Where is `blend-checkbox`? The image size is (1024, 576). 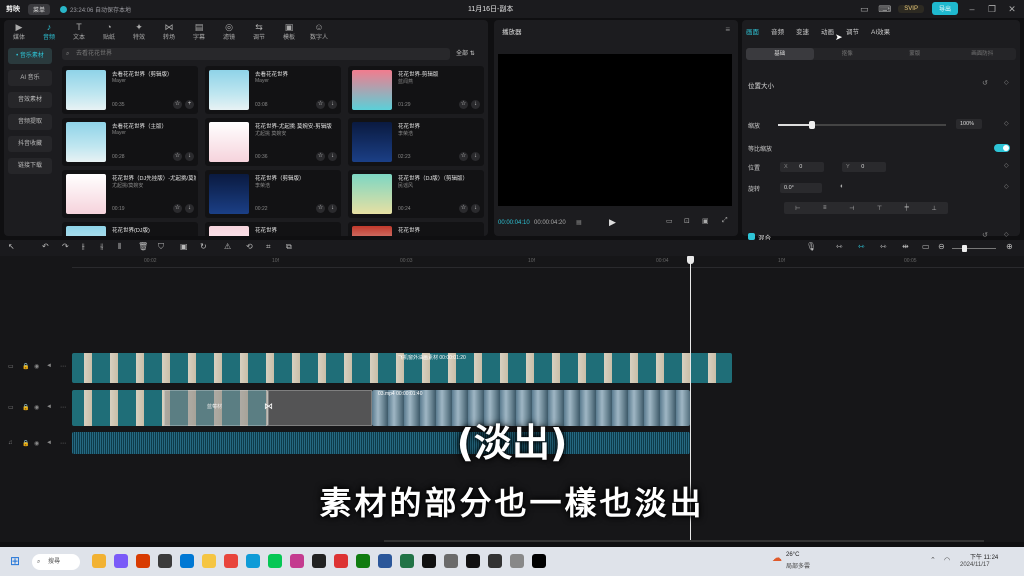
blend-checkbox is located at coordinates (751, 236).